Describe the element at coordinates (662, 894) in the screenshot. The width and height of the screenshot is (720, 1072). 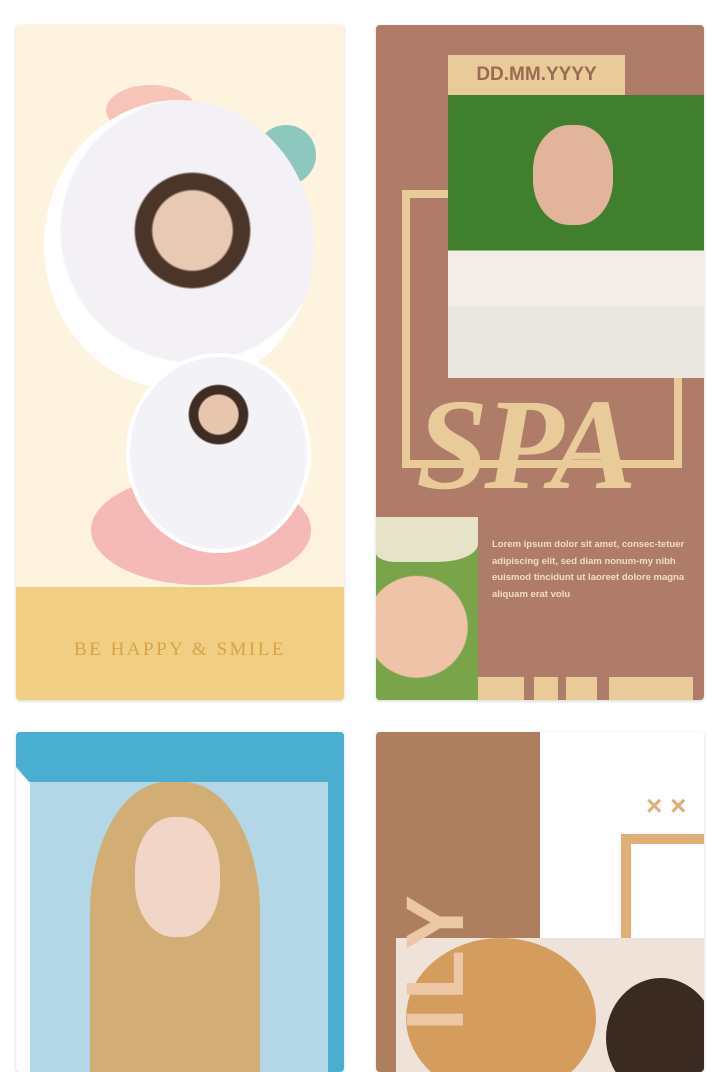
I see `frame-decoration` at that location.